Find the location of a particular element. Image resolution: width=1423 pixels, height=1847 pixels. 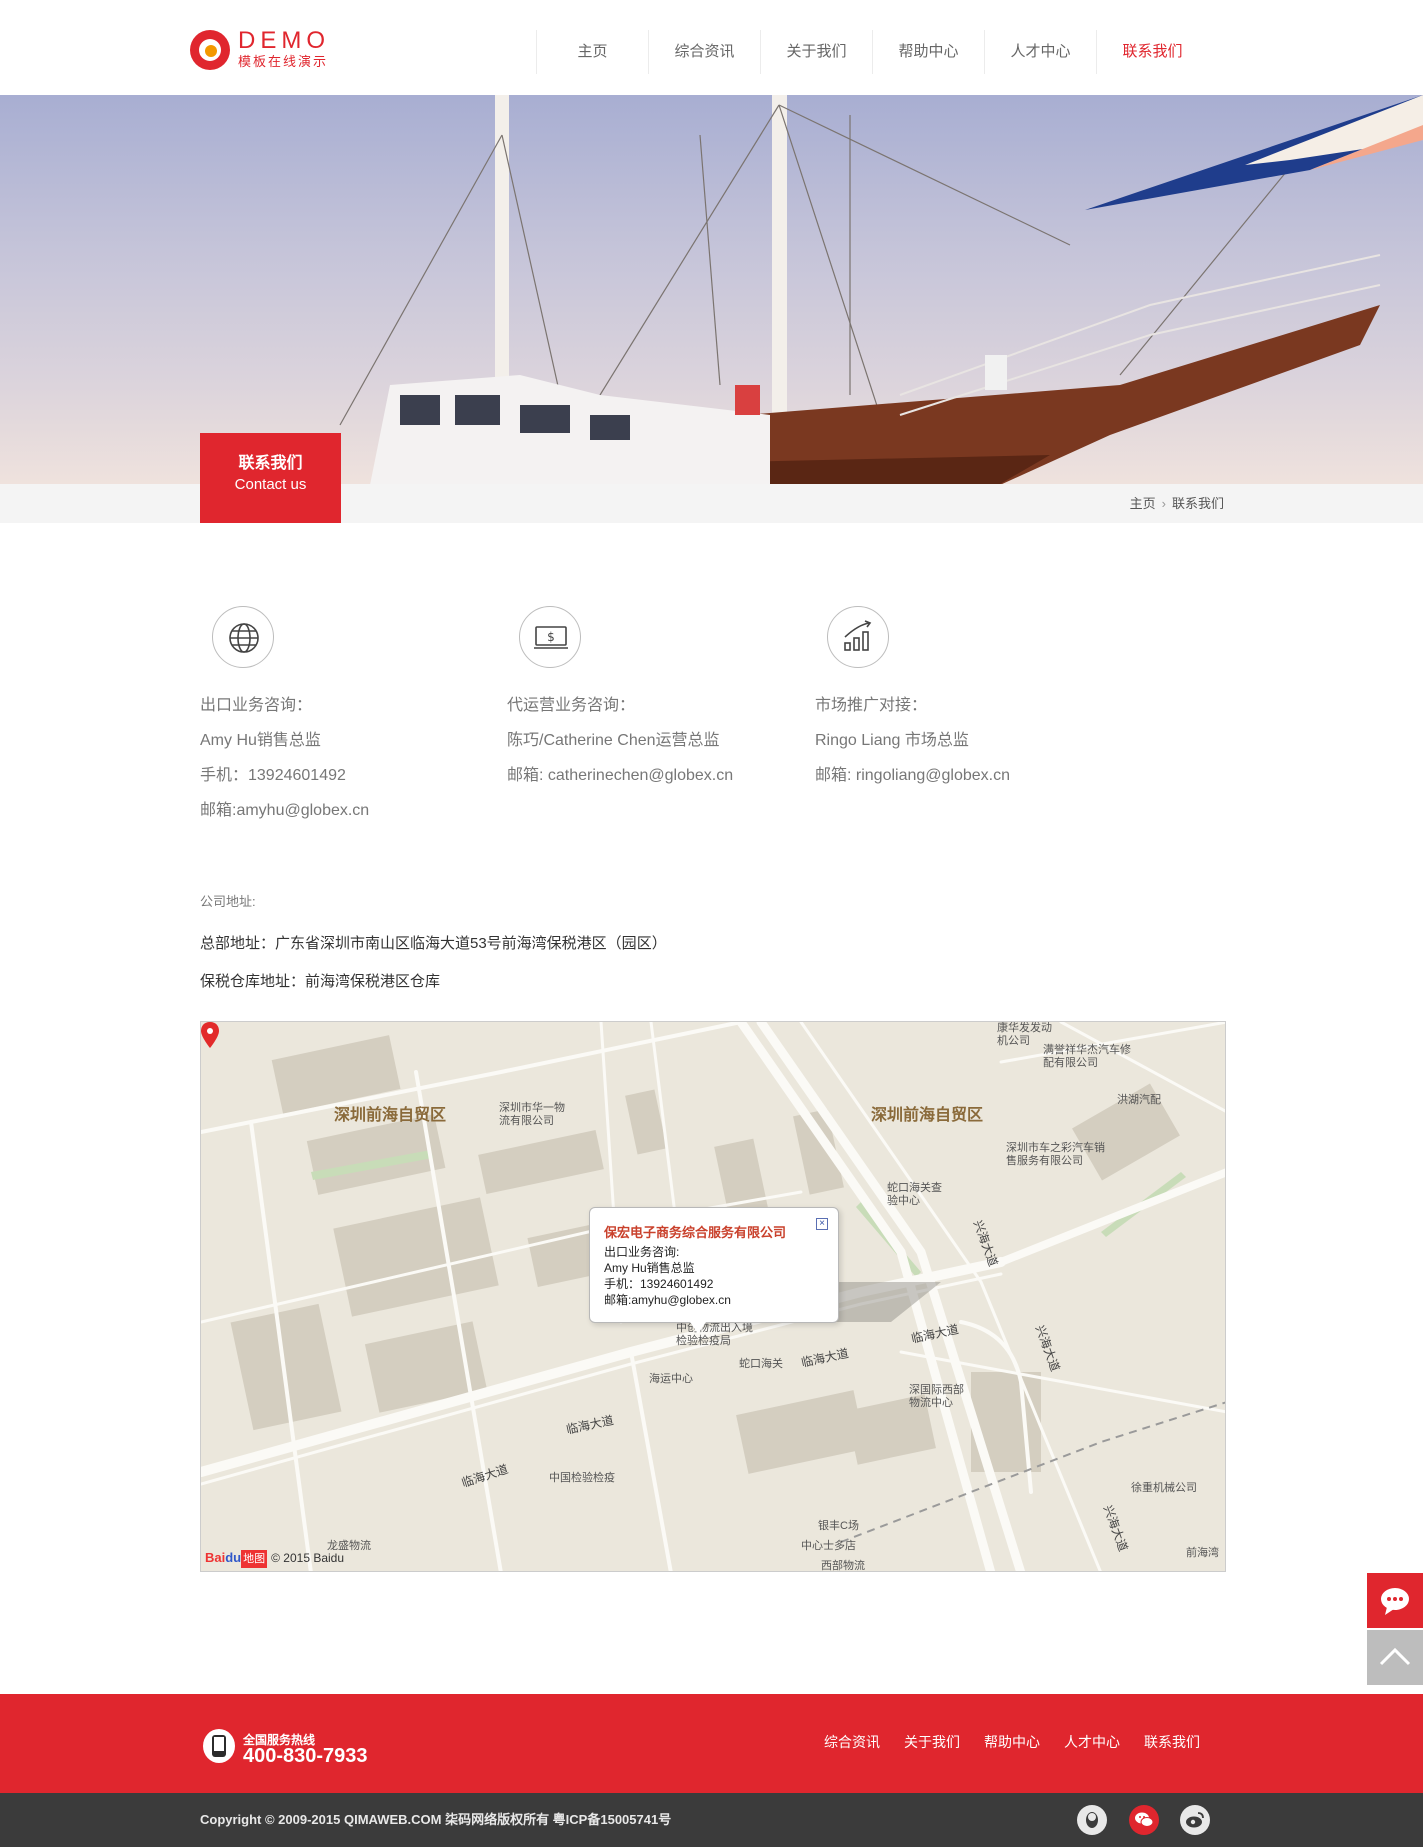

logo-title: DEMO is located at coordinates (284, 40).